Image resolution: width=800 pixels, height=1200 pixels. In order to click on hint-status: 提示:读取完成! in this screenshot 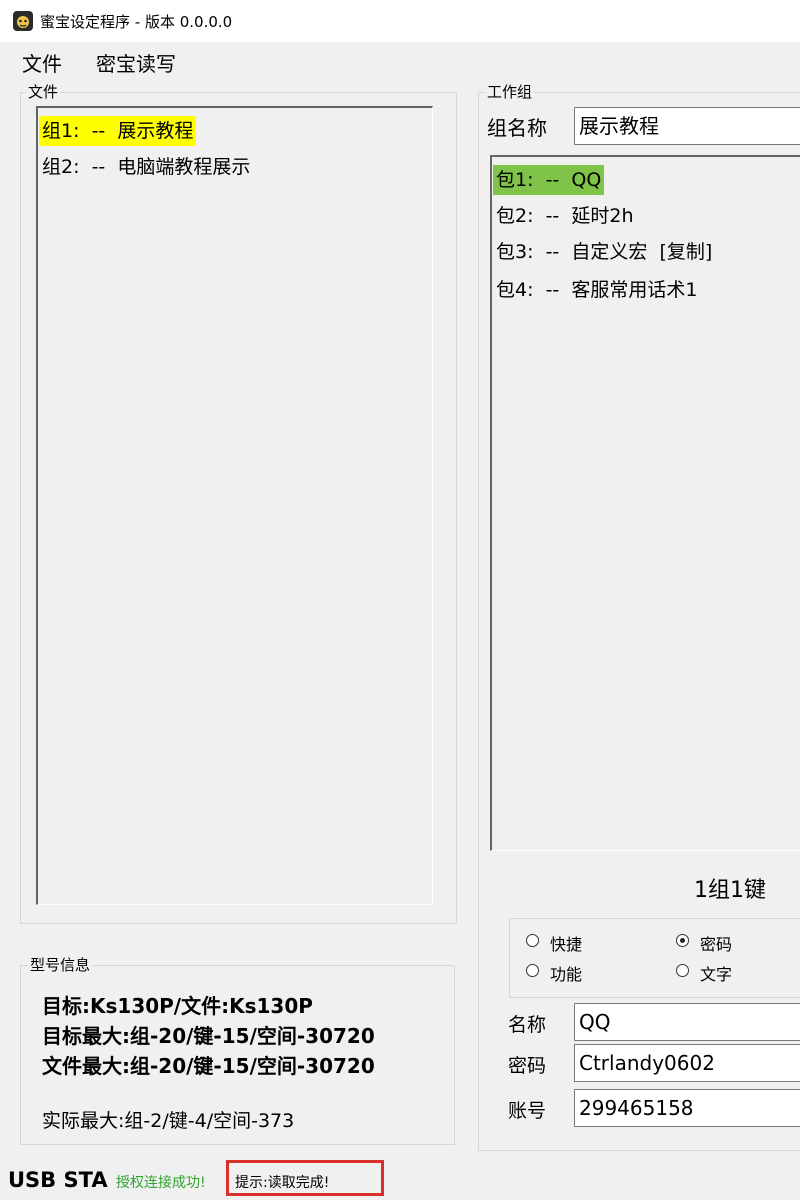, I will do `click(282, 1183)`.